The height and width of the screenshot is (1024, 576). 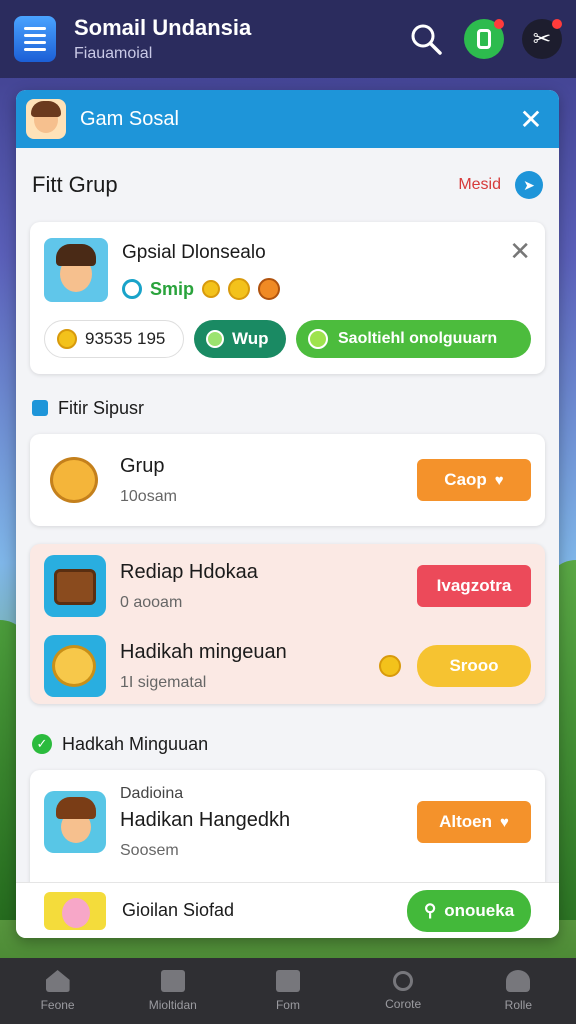 What do you see at coordinates (178, 910) in the screenshot?
I see `strip-label: Gioilan Siofad` at bounding box center [178, 910].